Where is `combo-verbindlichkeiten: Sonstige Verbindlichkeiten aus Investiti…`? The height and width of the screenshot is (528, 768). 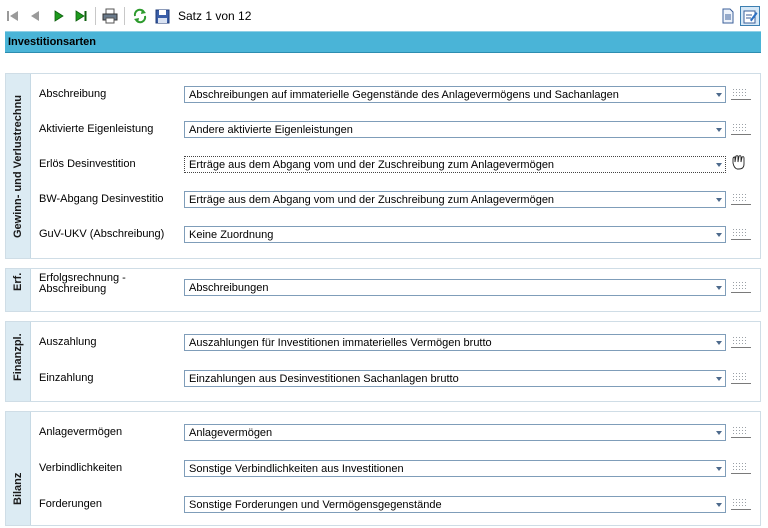
combo-verbindlichkeiten: Sonstige Verbindlichkeiten aus Investiti… is located at coordinates (455, 468).